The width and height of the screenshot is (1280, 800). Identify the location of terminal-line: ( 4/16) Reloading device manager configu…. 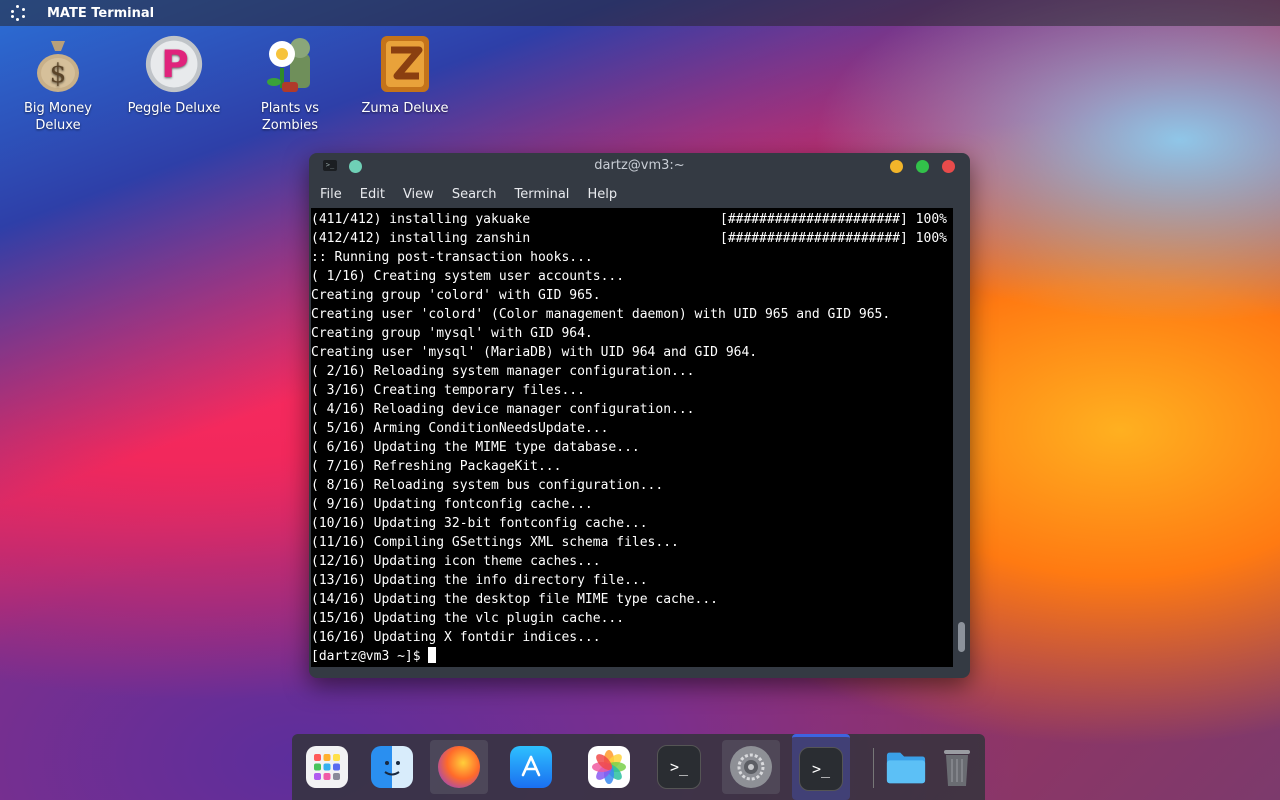
(632, 409).